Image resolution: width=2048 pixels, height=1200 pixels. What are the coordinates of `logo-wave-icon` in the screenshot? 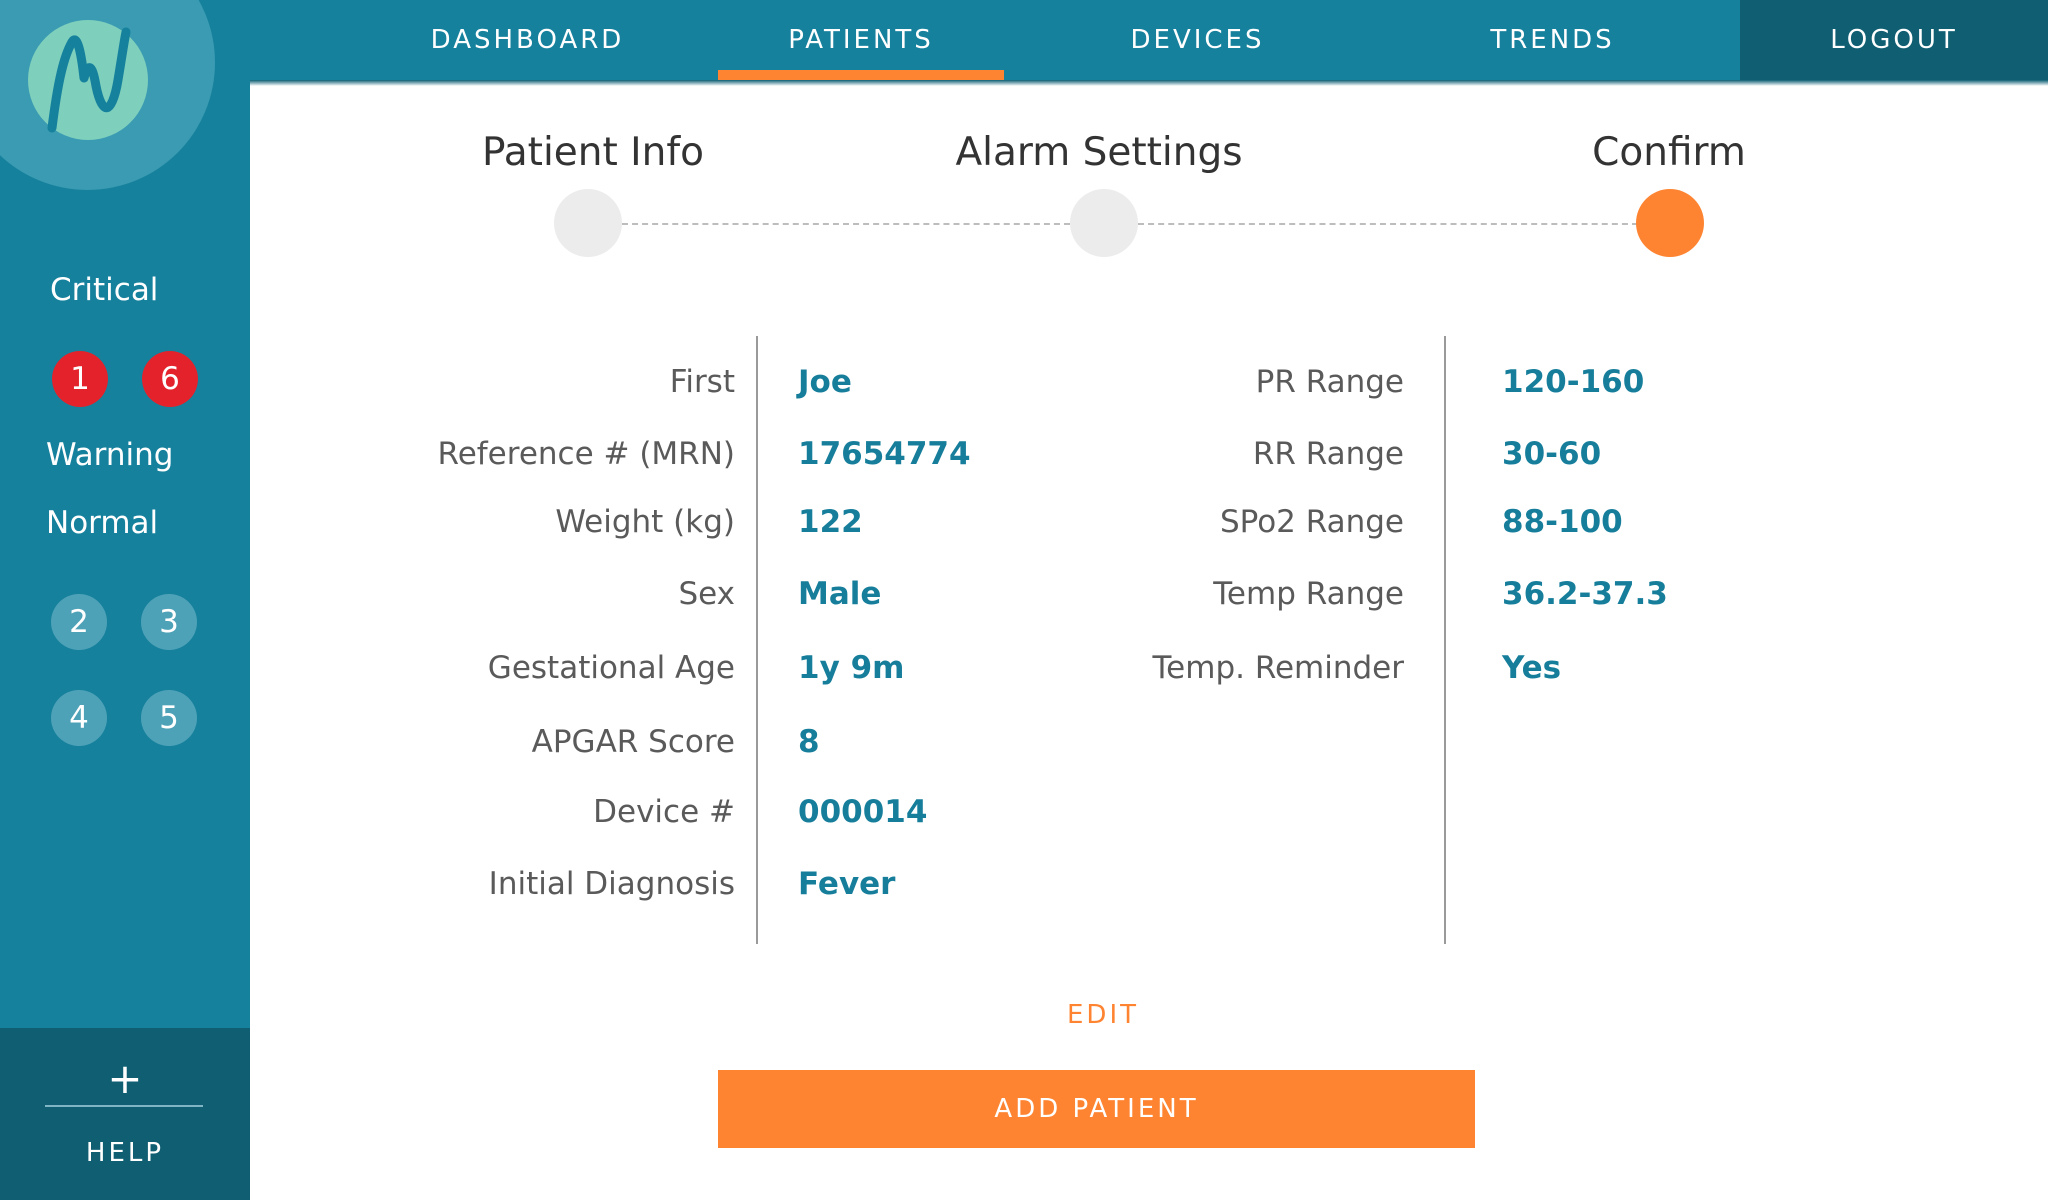 It's located at (89, 80).